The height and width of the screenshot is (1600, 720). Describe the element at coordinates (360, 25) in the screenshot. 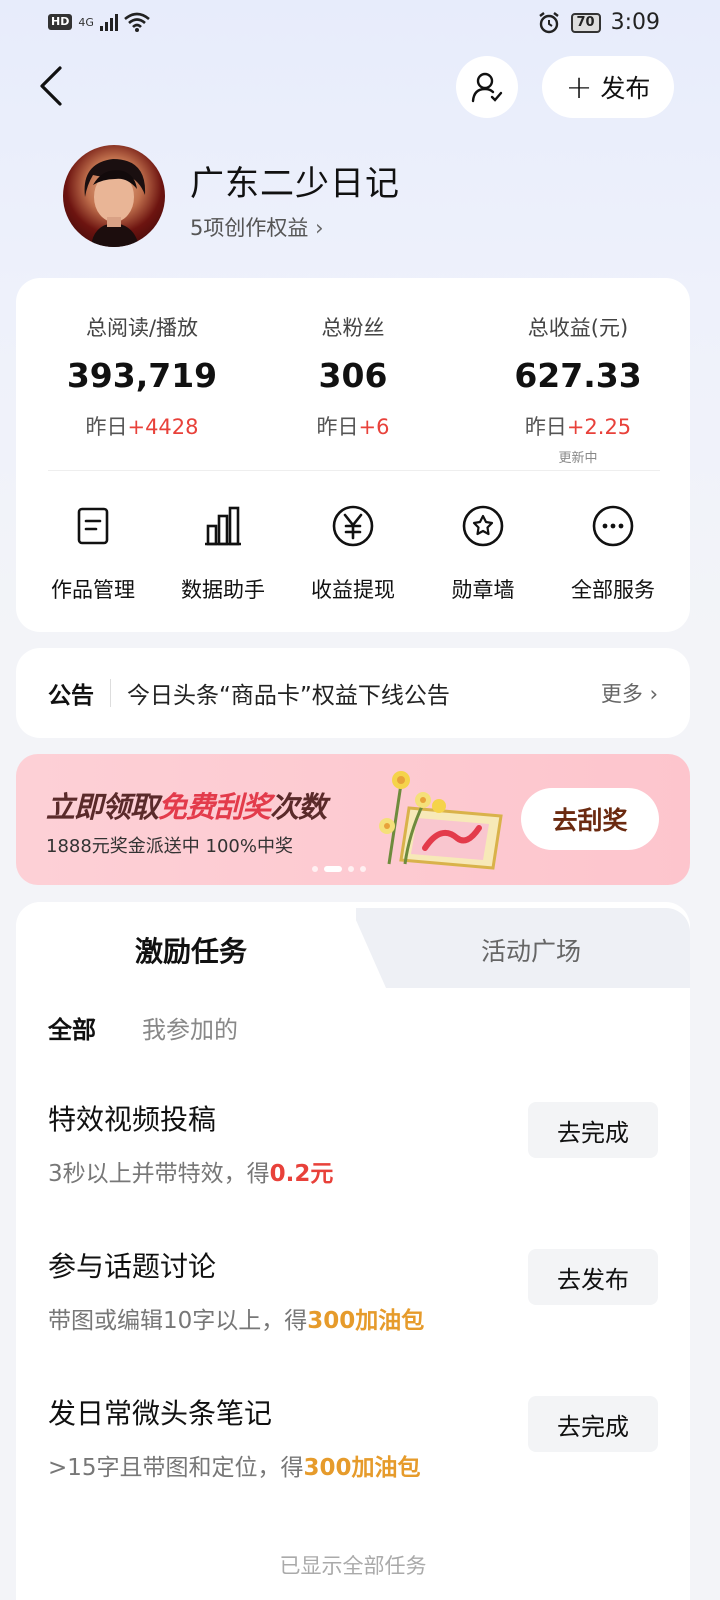

I see `status-bar: HD 4G 70 3:09` at that location.